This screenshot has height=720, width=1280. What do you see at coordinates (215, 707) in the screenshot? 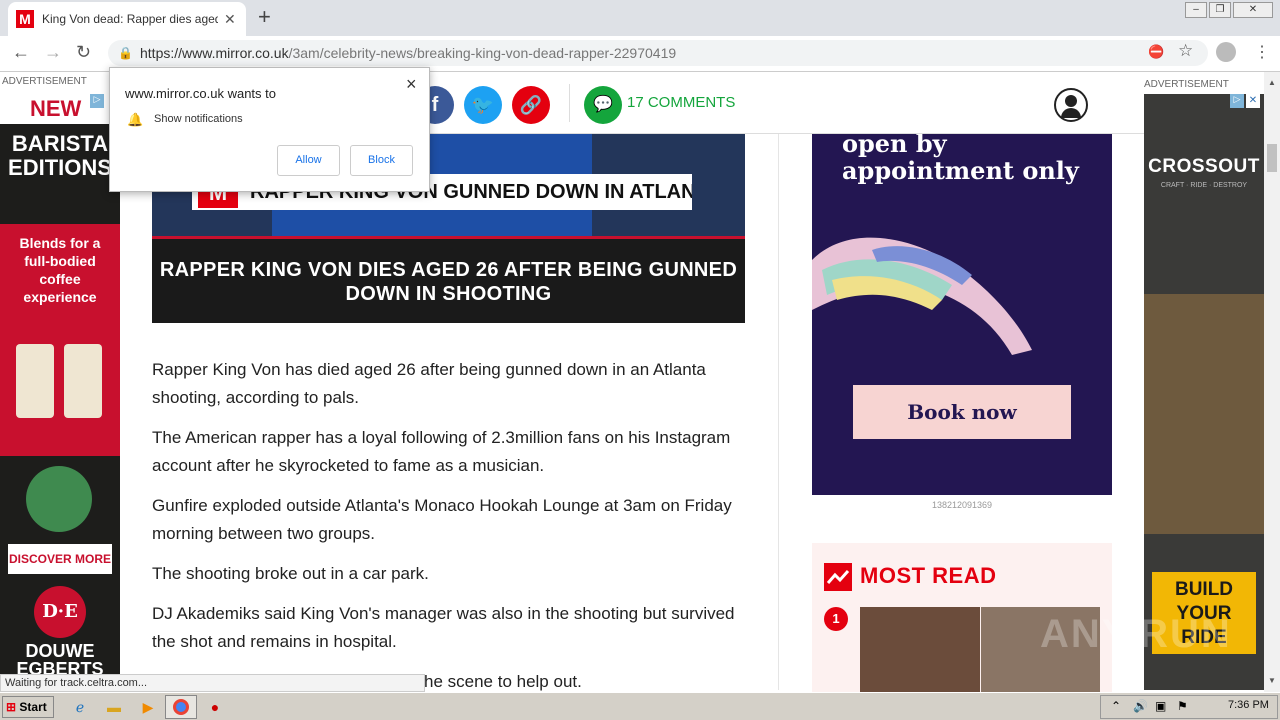
I see `stop-icon: ●` at bounding box center [215, 707].